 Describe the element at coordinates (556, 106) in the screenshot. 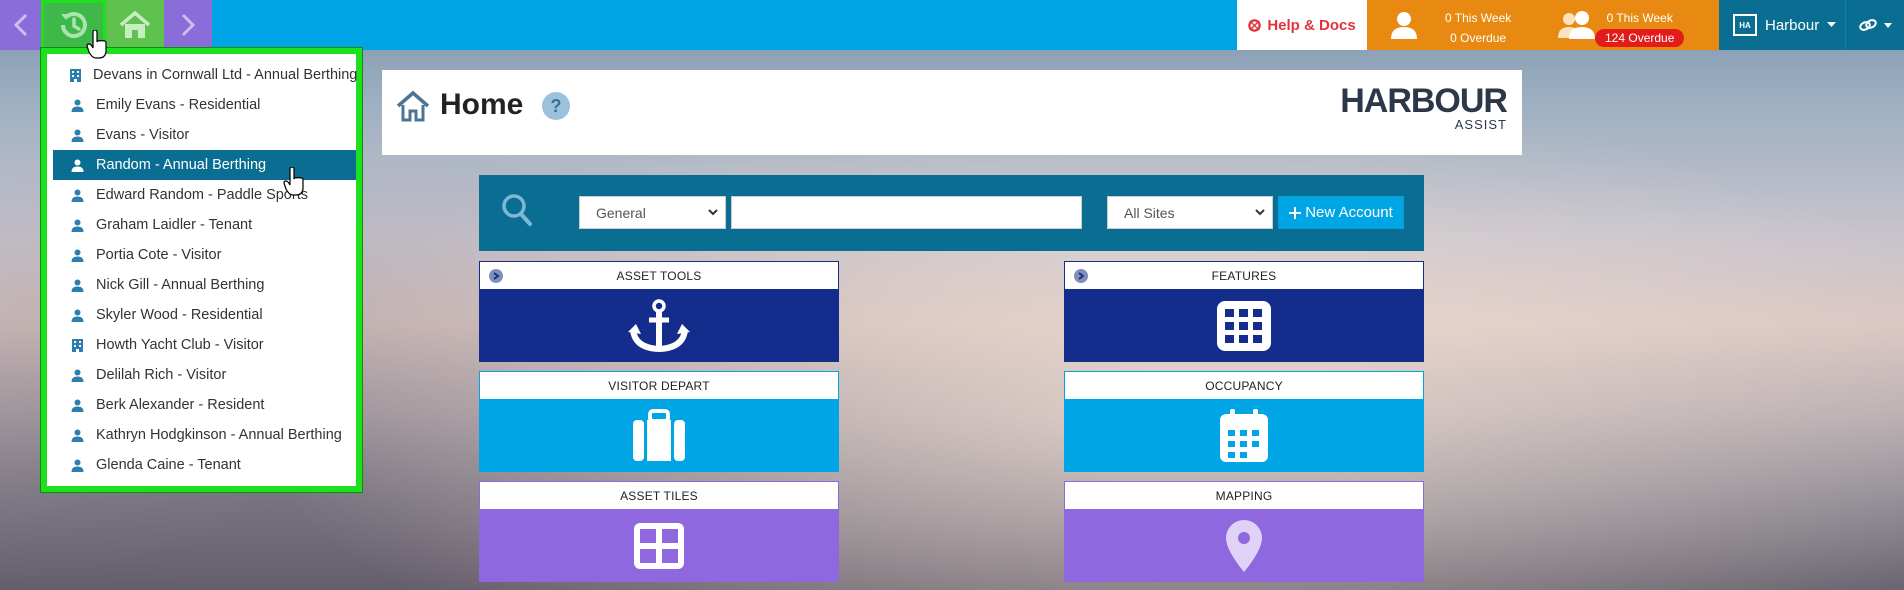

I see `help-button: ?` at that location.